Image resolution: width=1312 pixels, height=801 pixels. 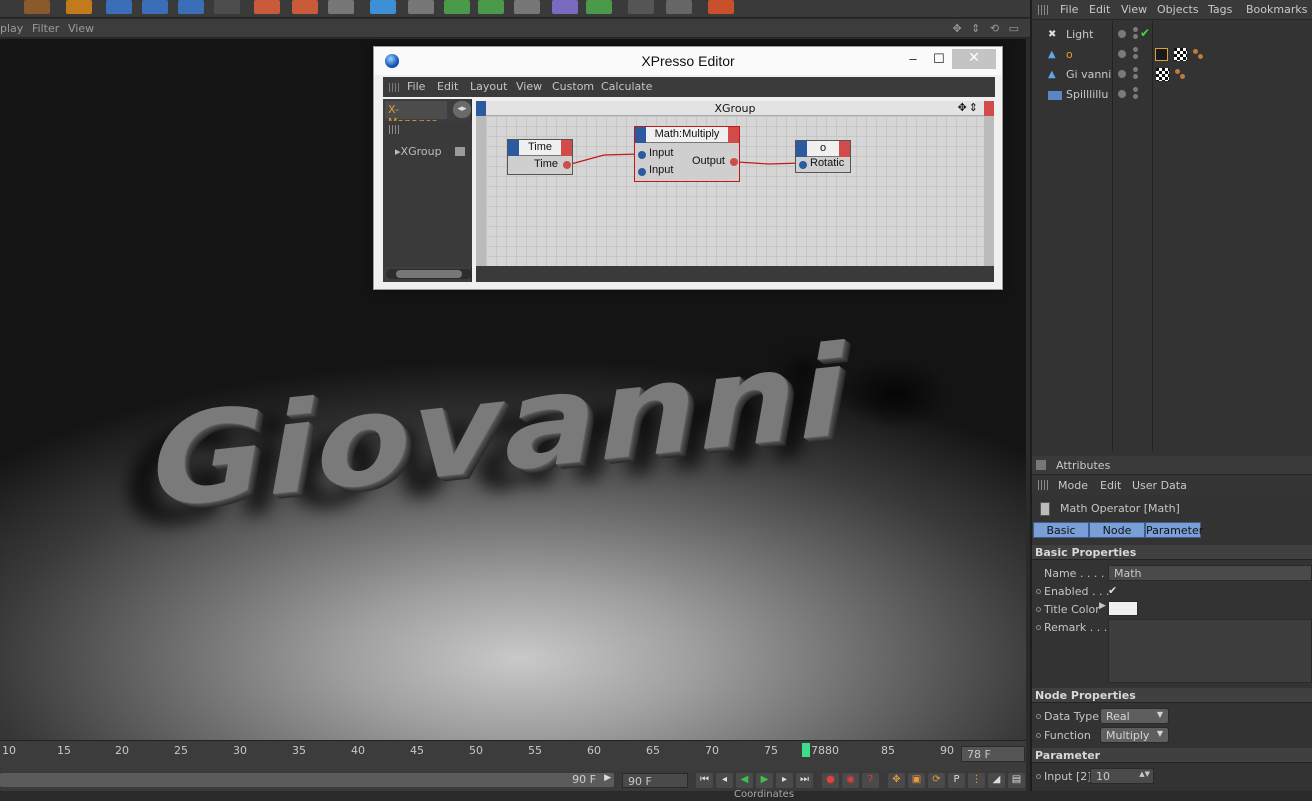 What do you see at coordinates (679, 7) in the screenshot?
I see `grid-icon` at bounding box center [679, 7].